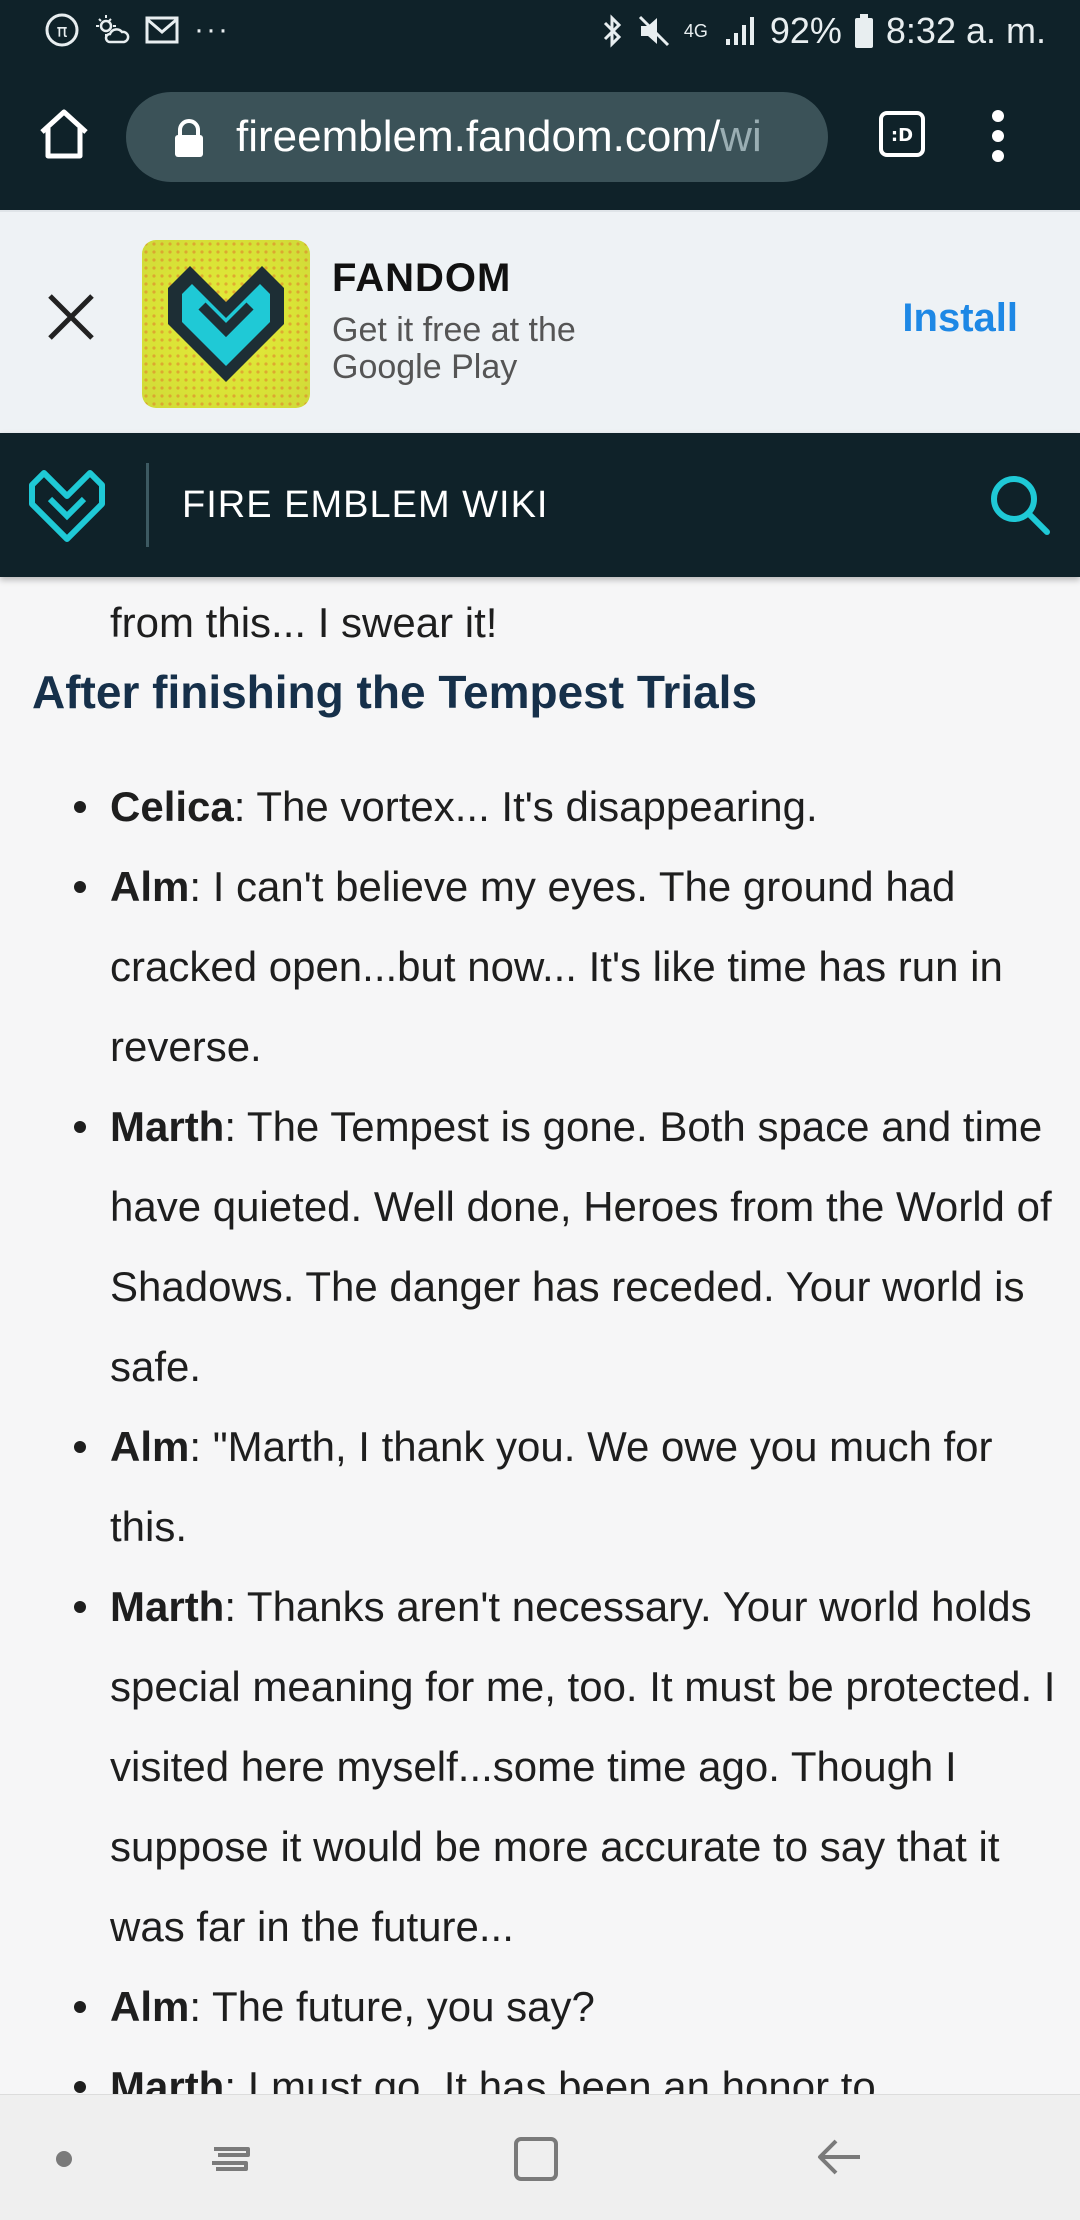 The image size is (1080, 2220). I want to click on section-heading: After finishing the Tempest Trials, so click(395, 692).